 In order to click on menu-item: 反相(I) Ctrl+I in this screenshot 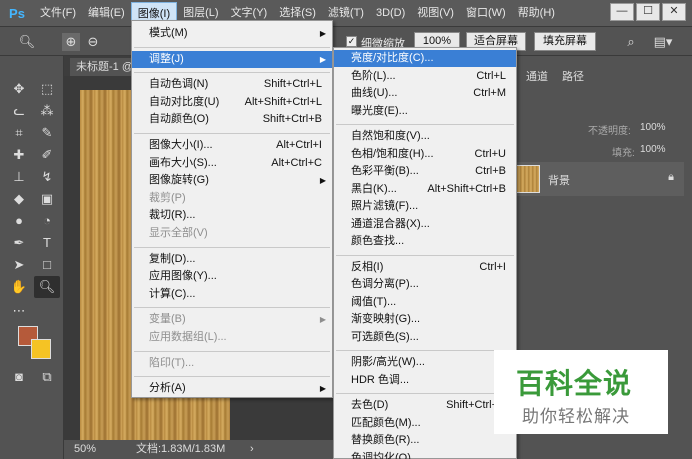, I will do `click(425, 267)`.